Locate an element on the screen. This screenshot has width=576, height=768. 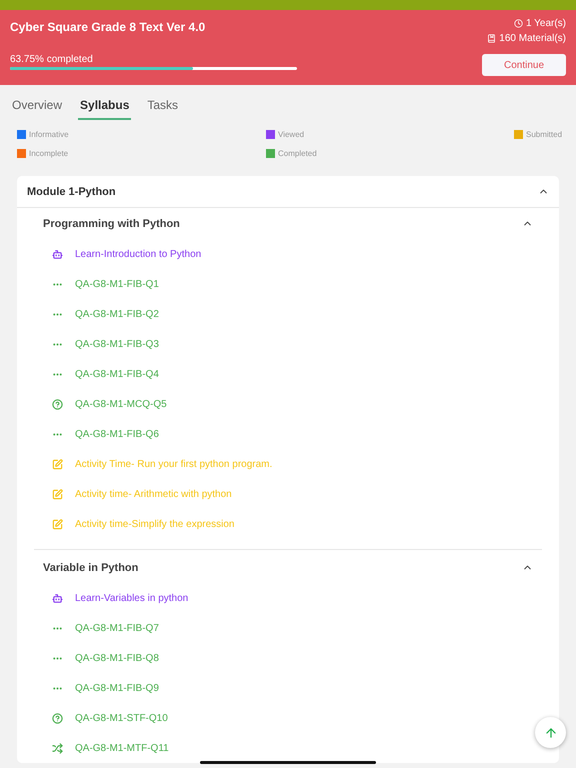
lesson-link: QA-G8-M1-MTF-Q11 is located at coordinates (122, 748).